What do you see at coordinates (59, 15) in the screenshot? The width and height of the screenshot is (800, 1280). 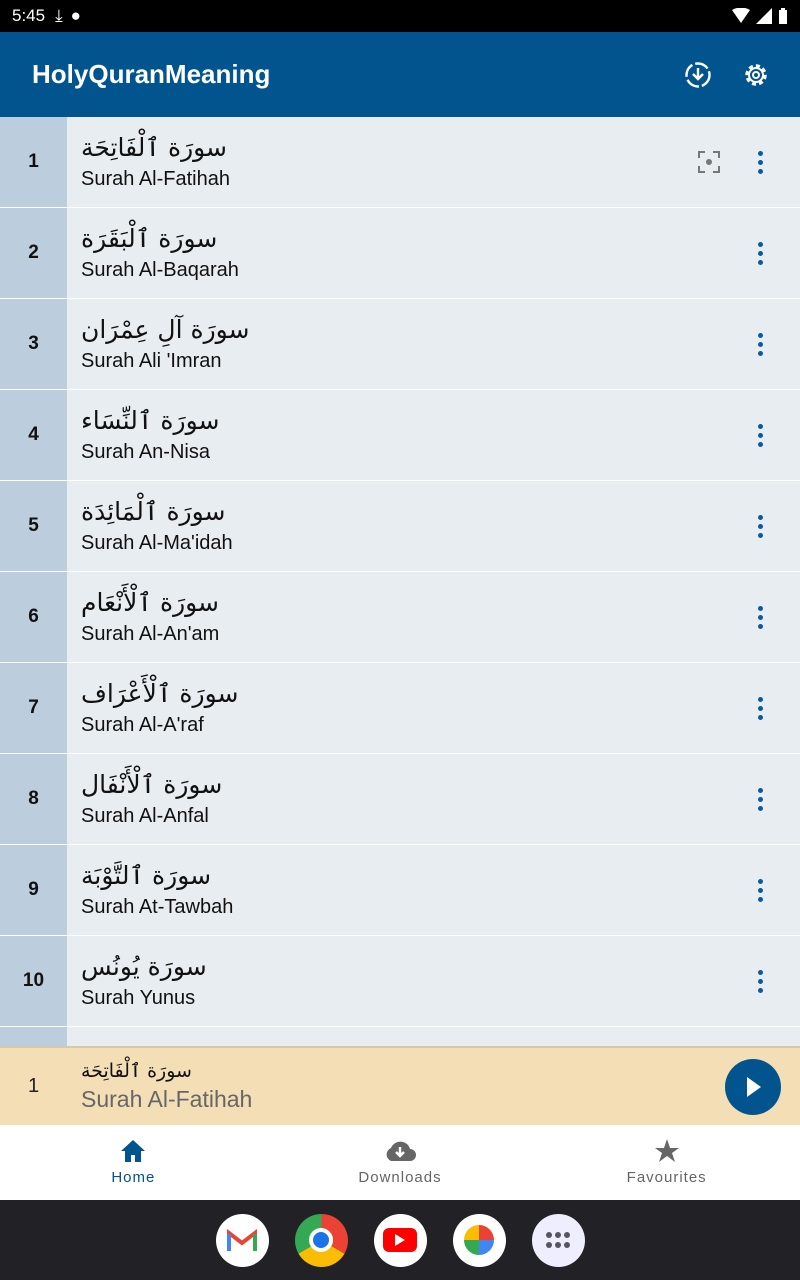 I see `download-status-icon: ⤓` at bounding box center [59, 15].